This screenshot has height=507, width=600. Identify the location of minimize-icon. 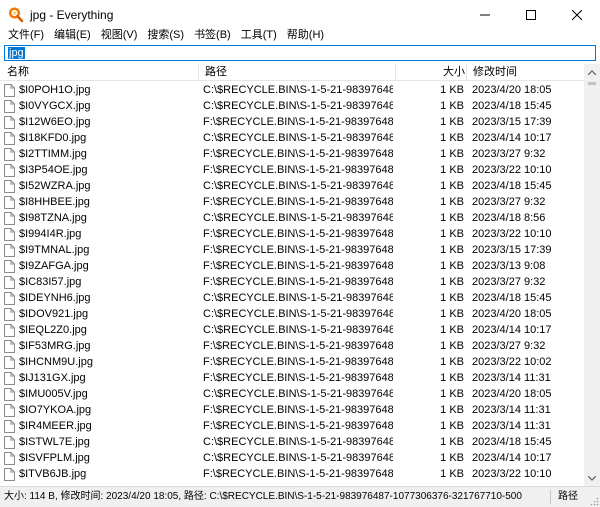
(485, 15).